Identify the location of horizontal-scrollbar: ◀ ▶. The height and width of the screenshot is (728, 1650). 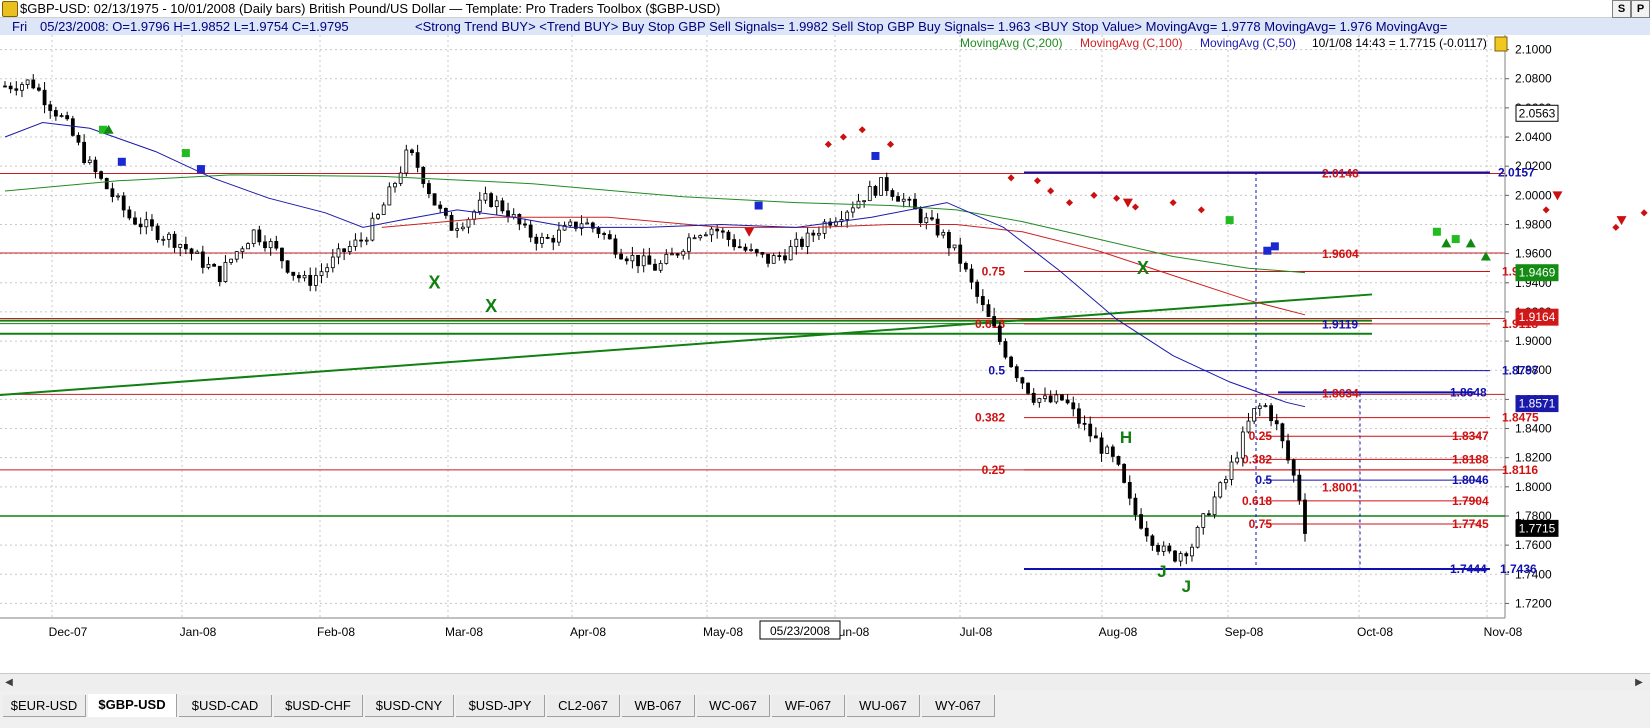
(825, 682).